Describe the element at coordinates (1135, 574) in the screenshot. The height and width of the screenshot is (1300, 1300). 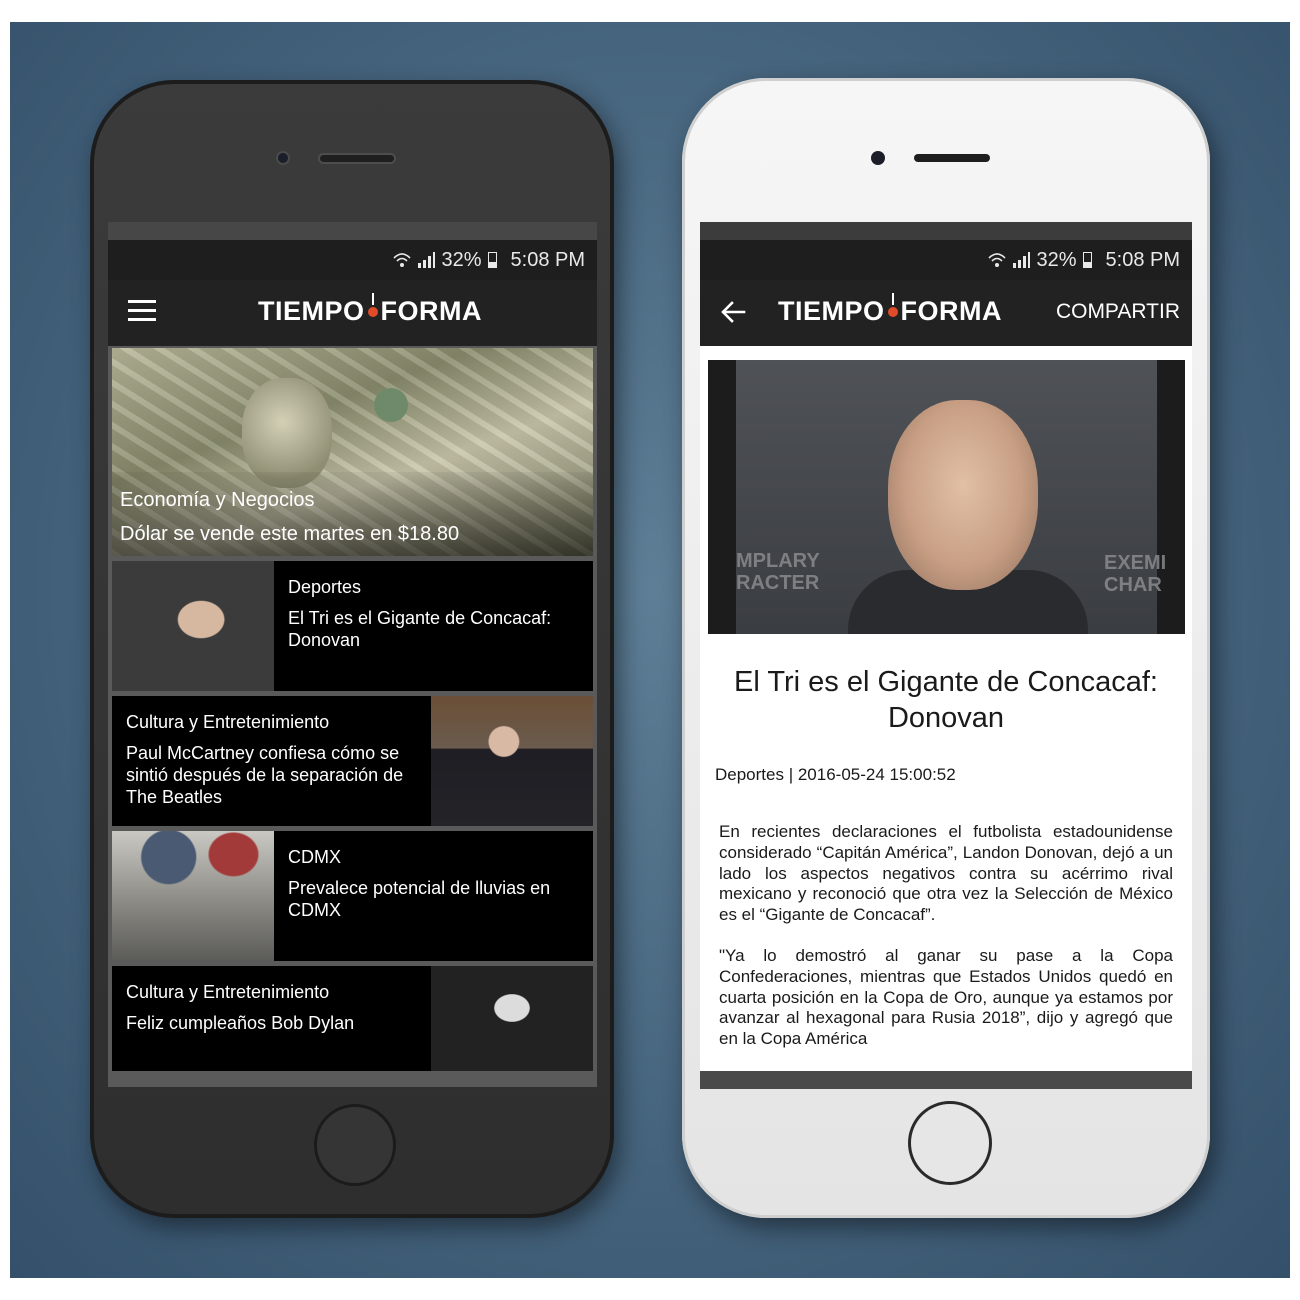
I see `backdrop-lettering-right: EXEMI CHAR` at that location.